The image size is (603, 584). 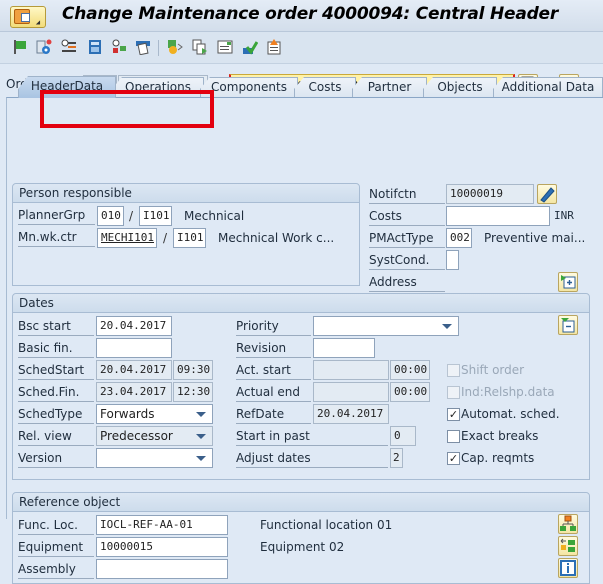 What do you see at coordinates (273, 371) in the screenshot?
I see `actual-start-label: Act. start` at bounding box center [273, 371].